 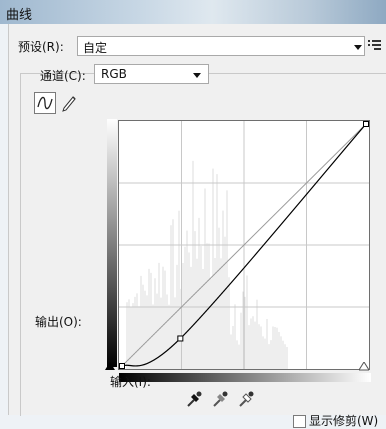 I want to click on show-clipping-checkbox, so click(x=299, y=421).